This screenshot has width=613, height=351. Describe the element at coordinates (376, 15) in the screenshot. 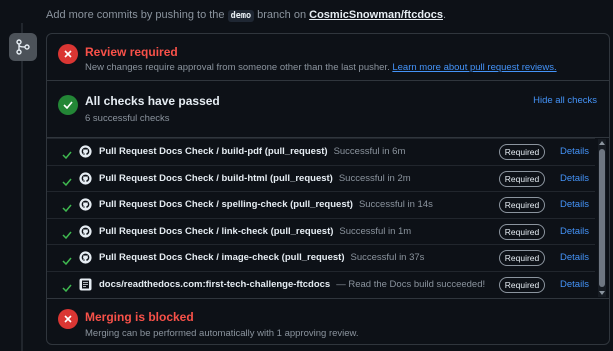

I see `repo-link: CosmicSnowman/ftcdocs` at that location.